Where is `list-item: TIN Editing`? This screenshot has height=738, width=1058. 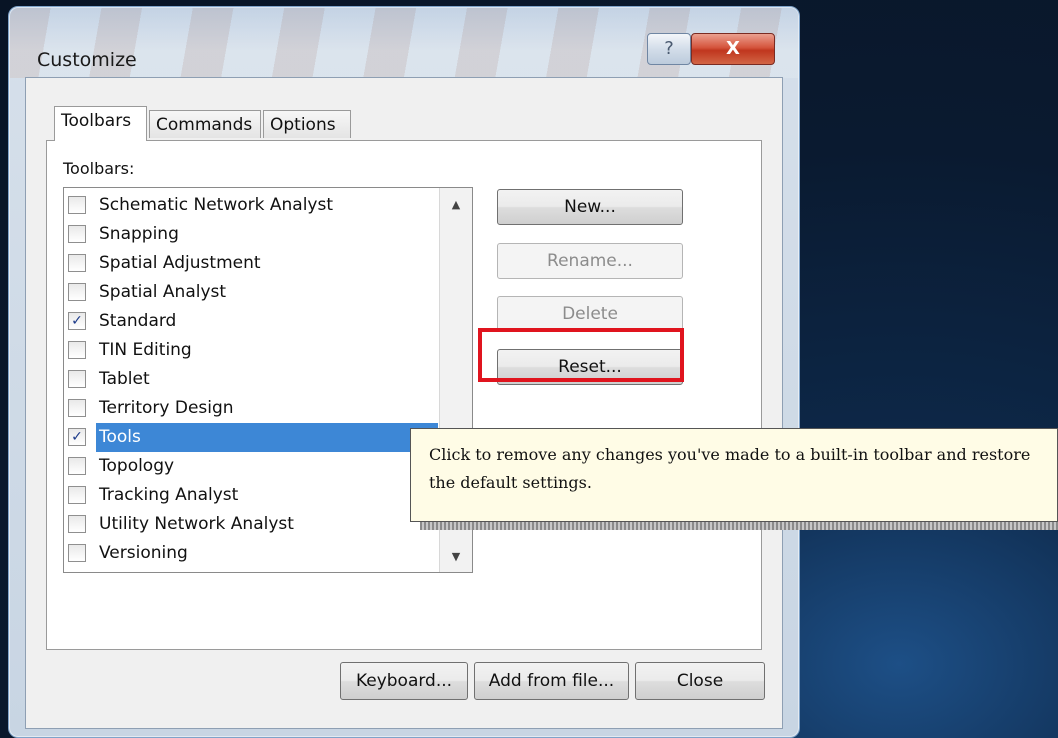 list-item: TIN Editing is located at coordinates (251, 350).